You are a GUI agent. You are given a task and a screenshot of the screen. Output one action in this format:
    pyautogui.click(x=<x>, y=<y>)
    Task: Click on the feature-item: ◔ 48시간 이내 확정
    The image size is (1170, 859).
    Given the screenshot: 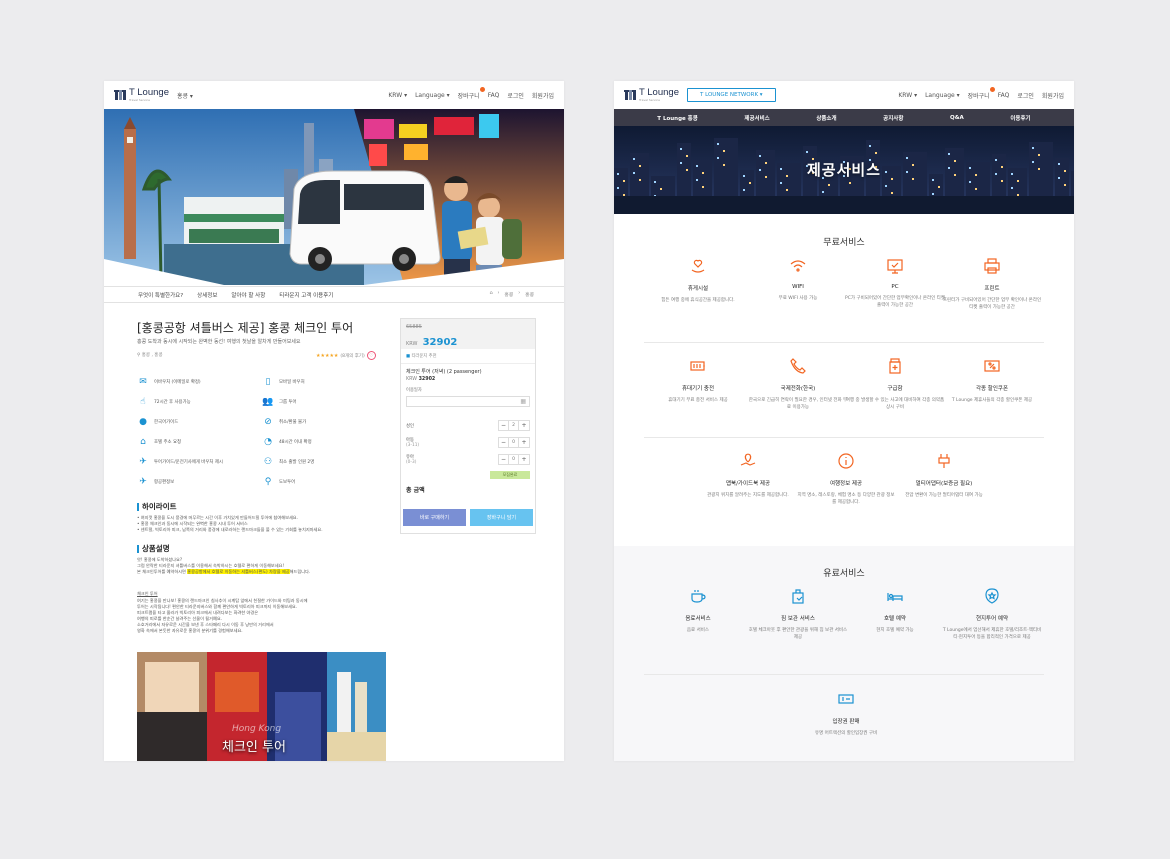 What is the action you would take?
    pyautogui.click(x=324, y=442)
    